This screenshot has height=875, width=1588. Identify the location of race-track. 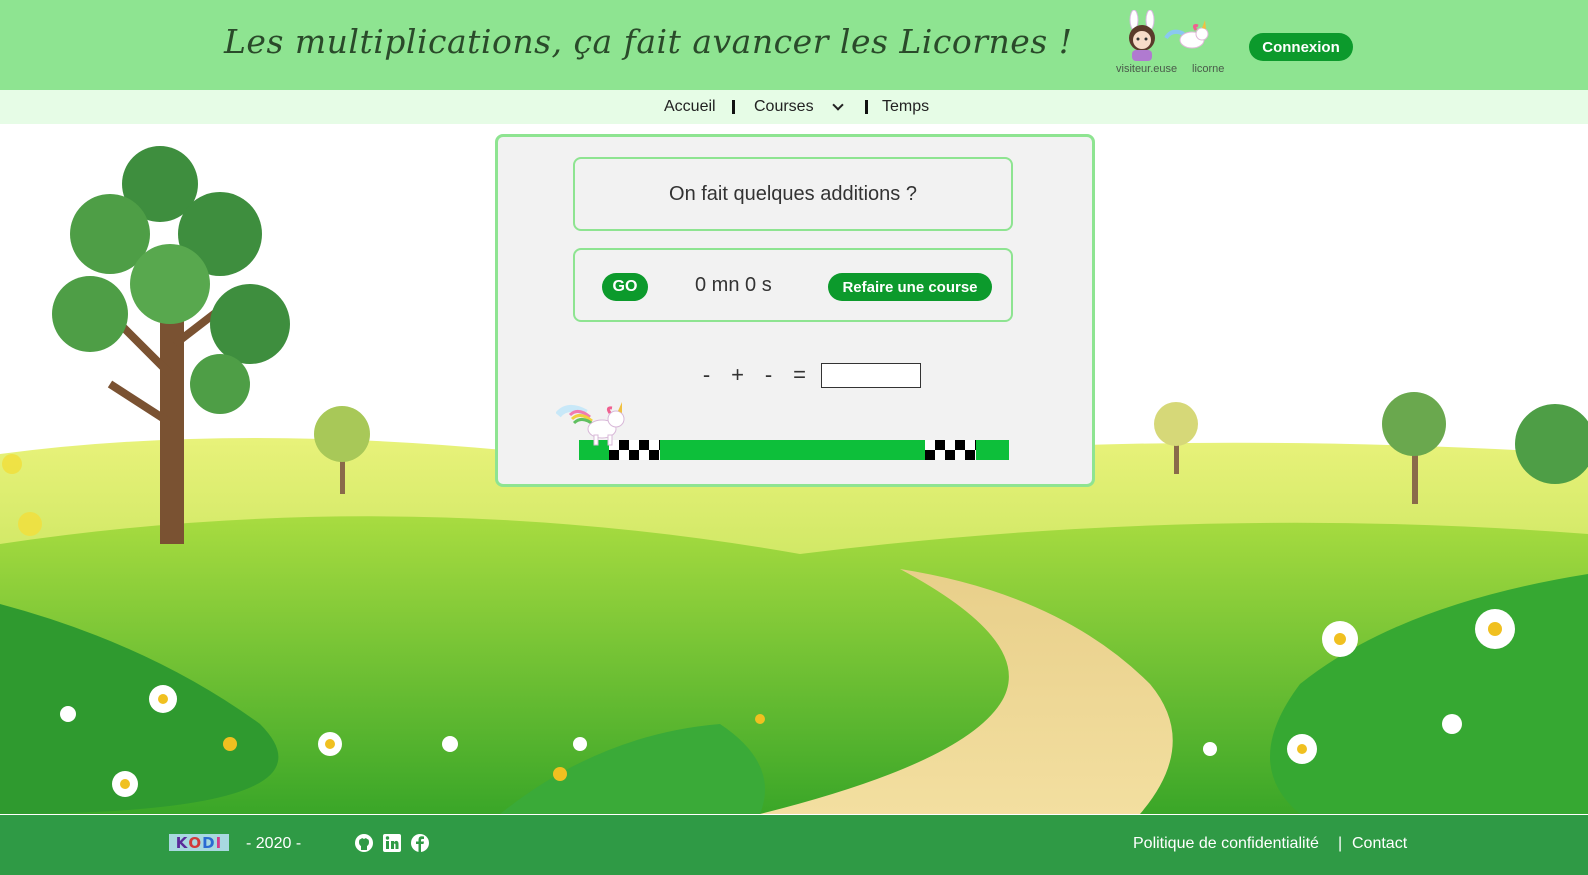
(794, 450).